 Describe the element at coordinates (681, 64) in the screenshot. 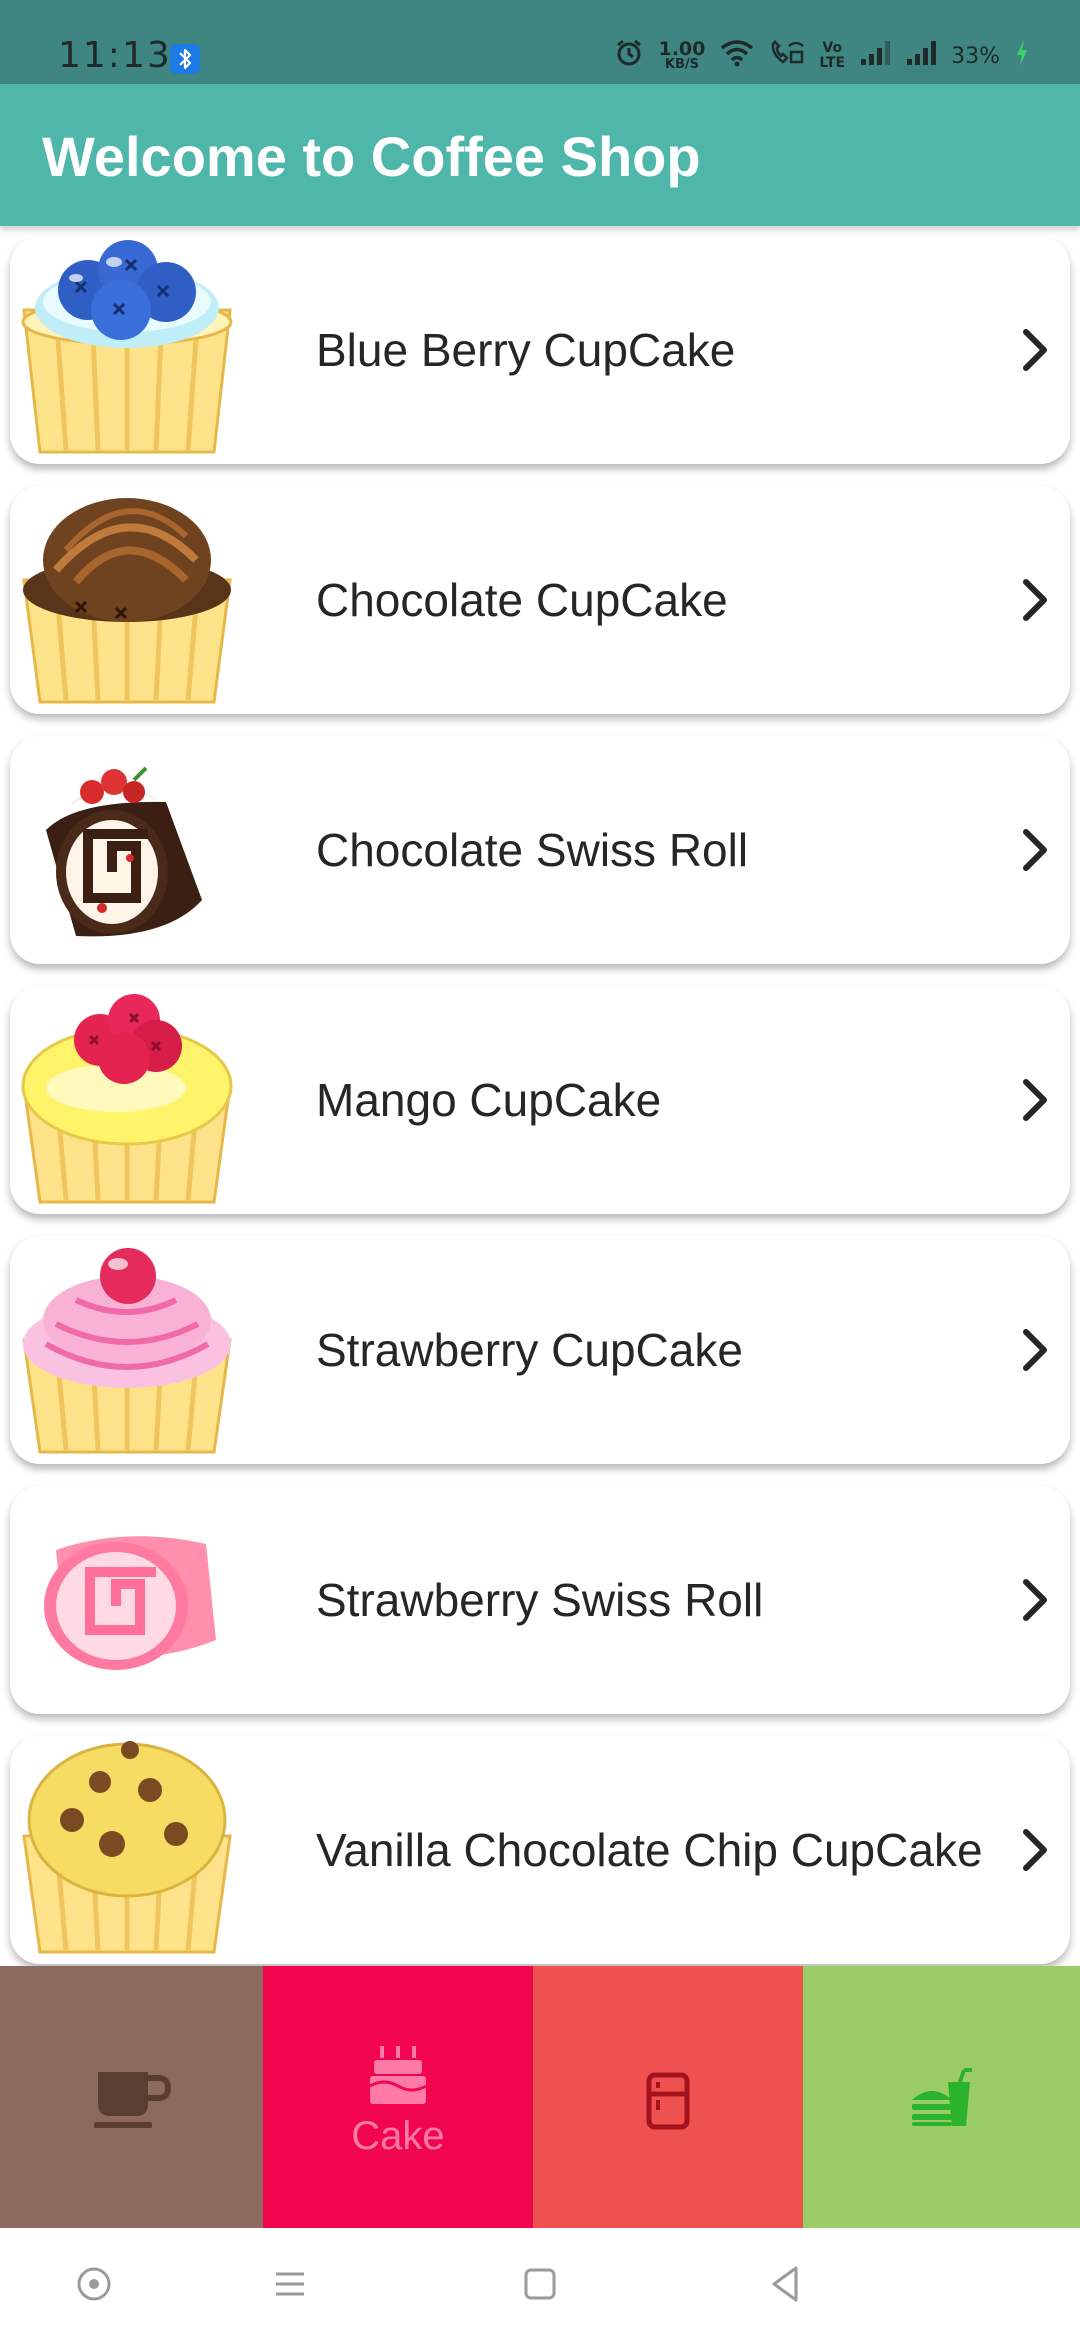

I see `network-speed-unit: KB/S` at that location.